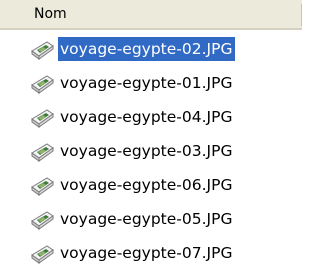 Image resolution: width=320 pixels, height=273 pixels. What do you see at coordinates (146, 253) in the screenshot?
I see `file-name: voyage-egypte-07.JPG` at bounding box center [146, 253].